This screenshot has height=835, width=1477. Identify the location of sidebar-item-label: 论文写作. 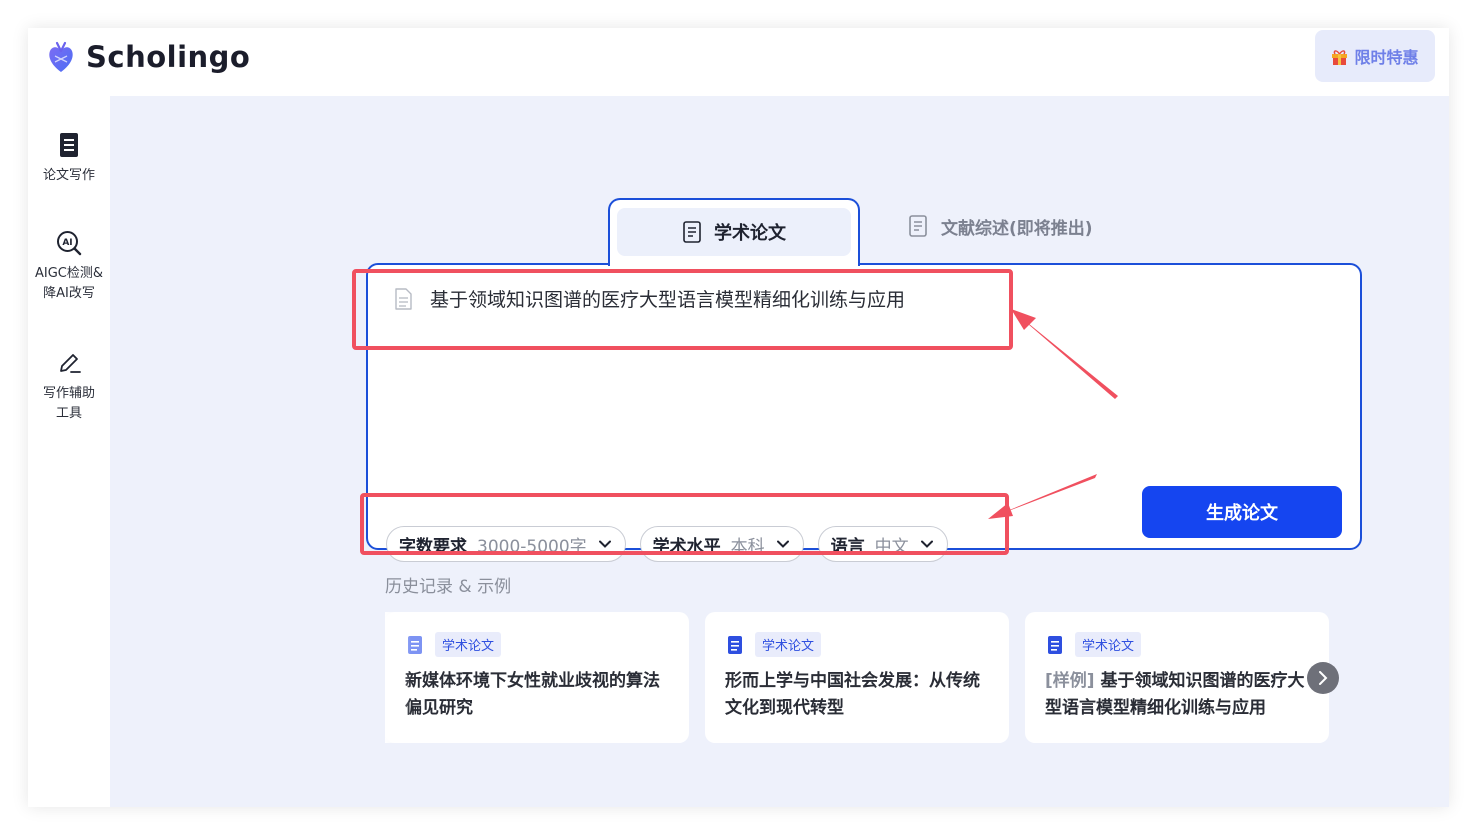
(68, 175).